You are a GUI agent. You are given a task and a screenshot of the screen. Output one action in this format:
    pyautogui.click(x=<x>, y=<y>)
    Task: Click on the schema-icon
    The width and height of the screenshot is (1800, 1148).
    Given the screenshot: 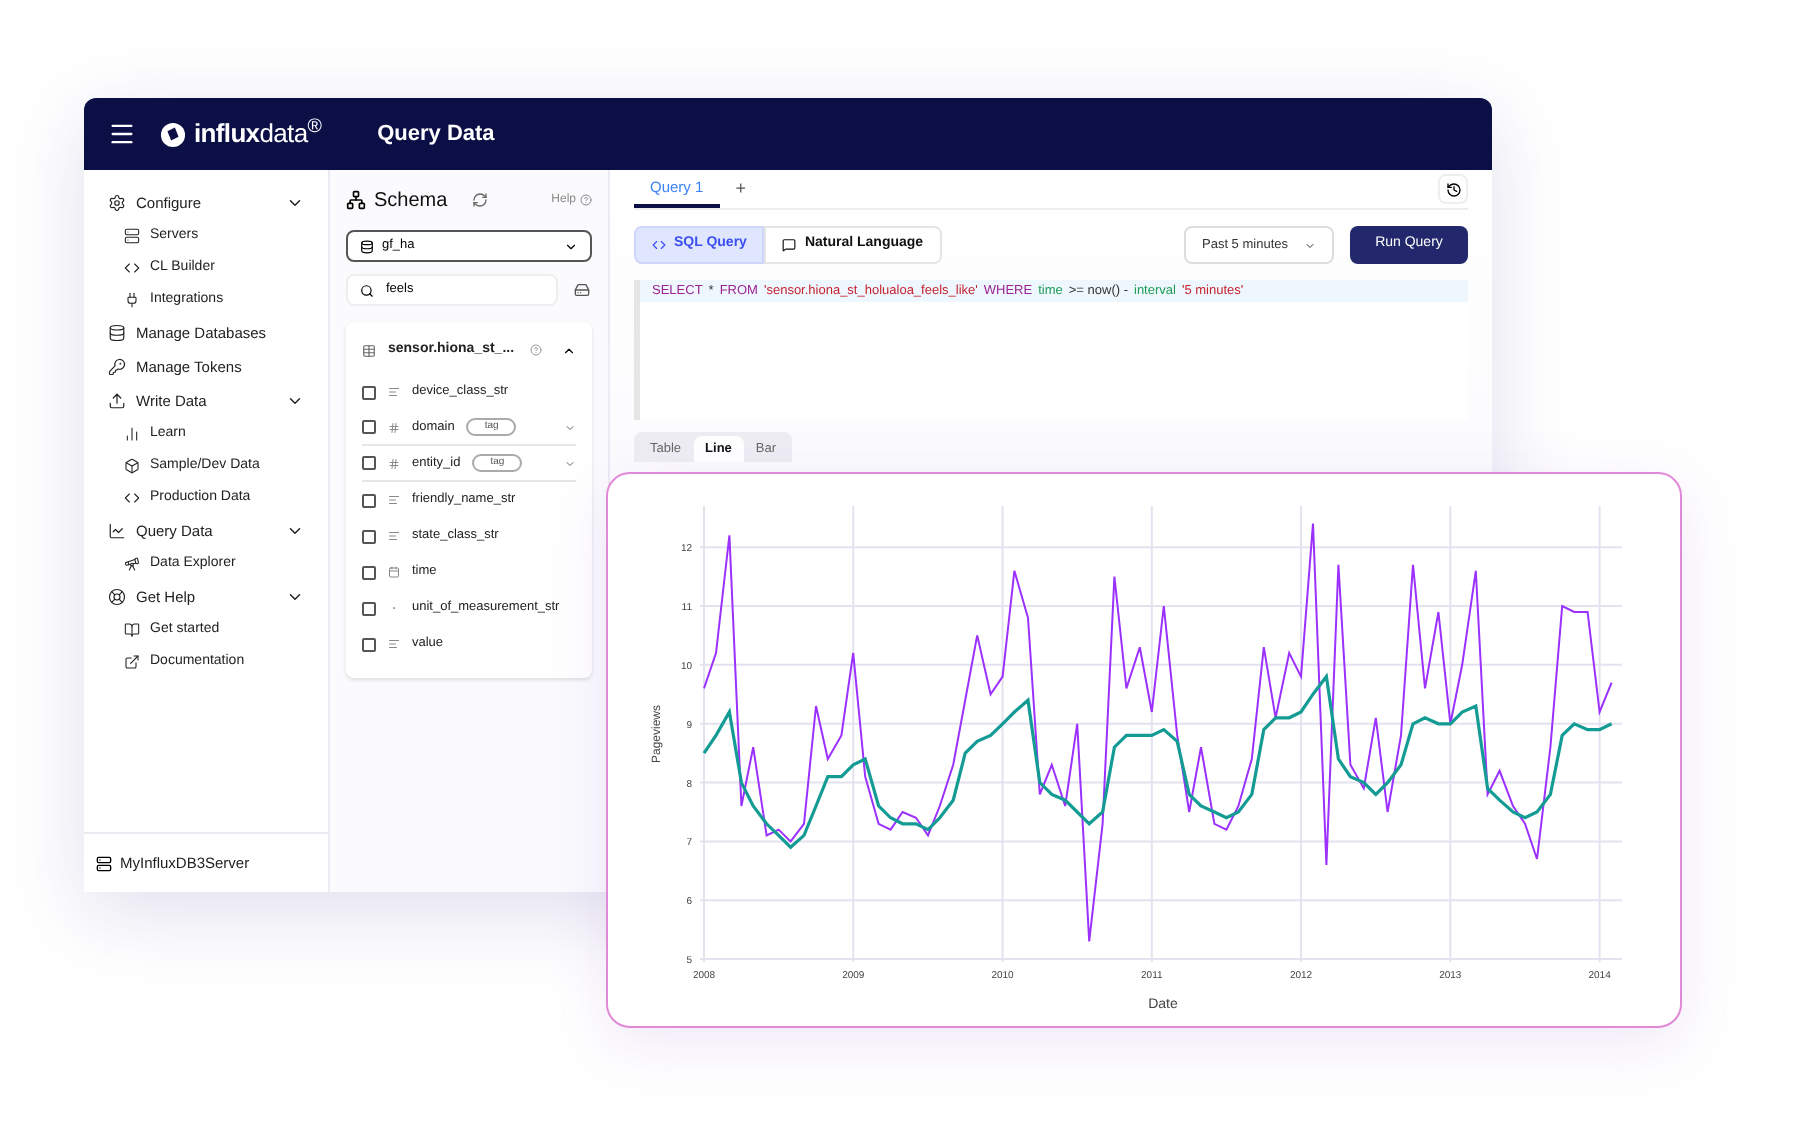 What is the action you would take?
    pyautogui.click(x=356, y=200)
    